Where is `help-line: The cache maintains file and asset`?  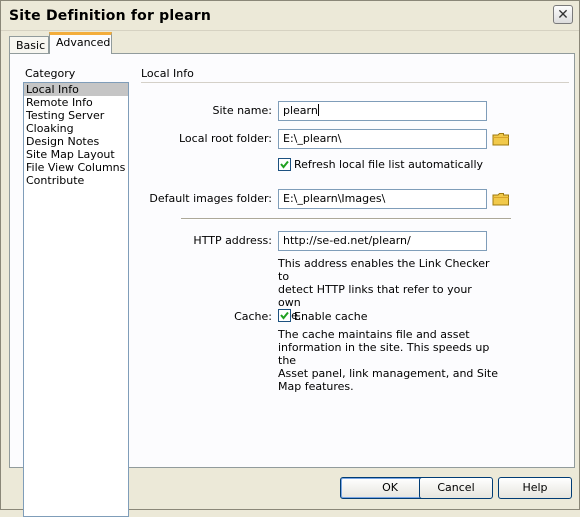 help-line: The cache maintains file and asset is located at coordinates (374, 334).